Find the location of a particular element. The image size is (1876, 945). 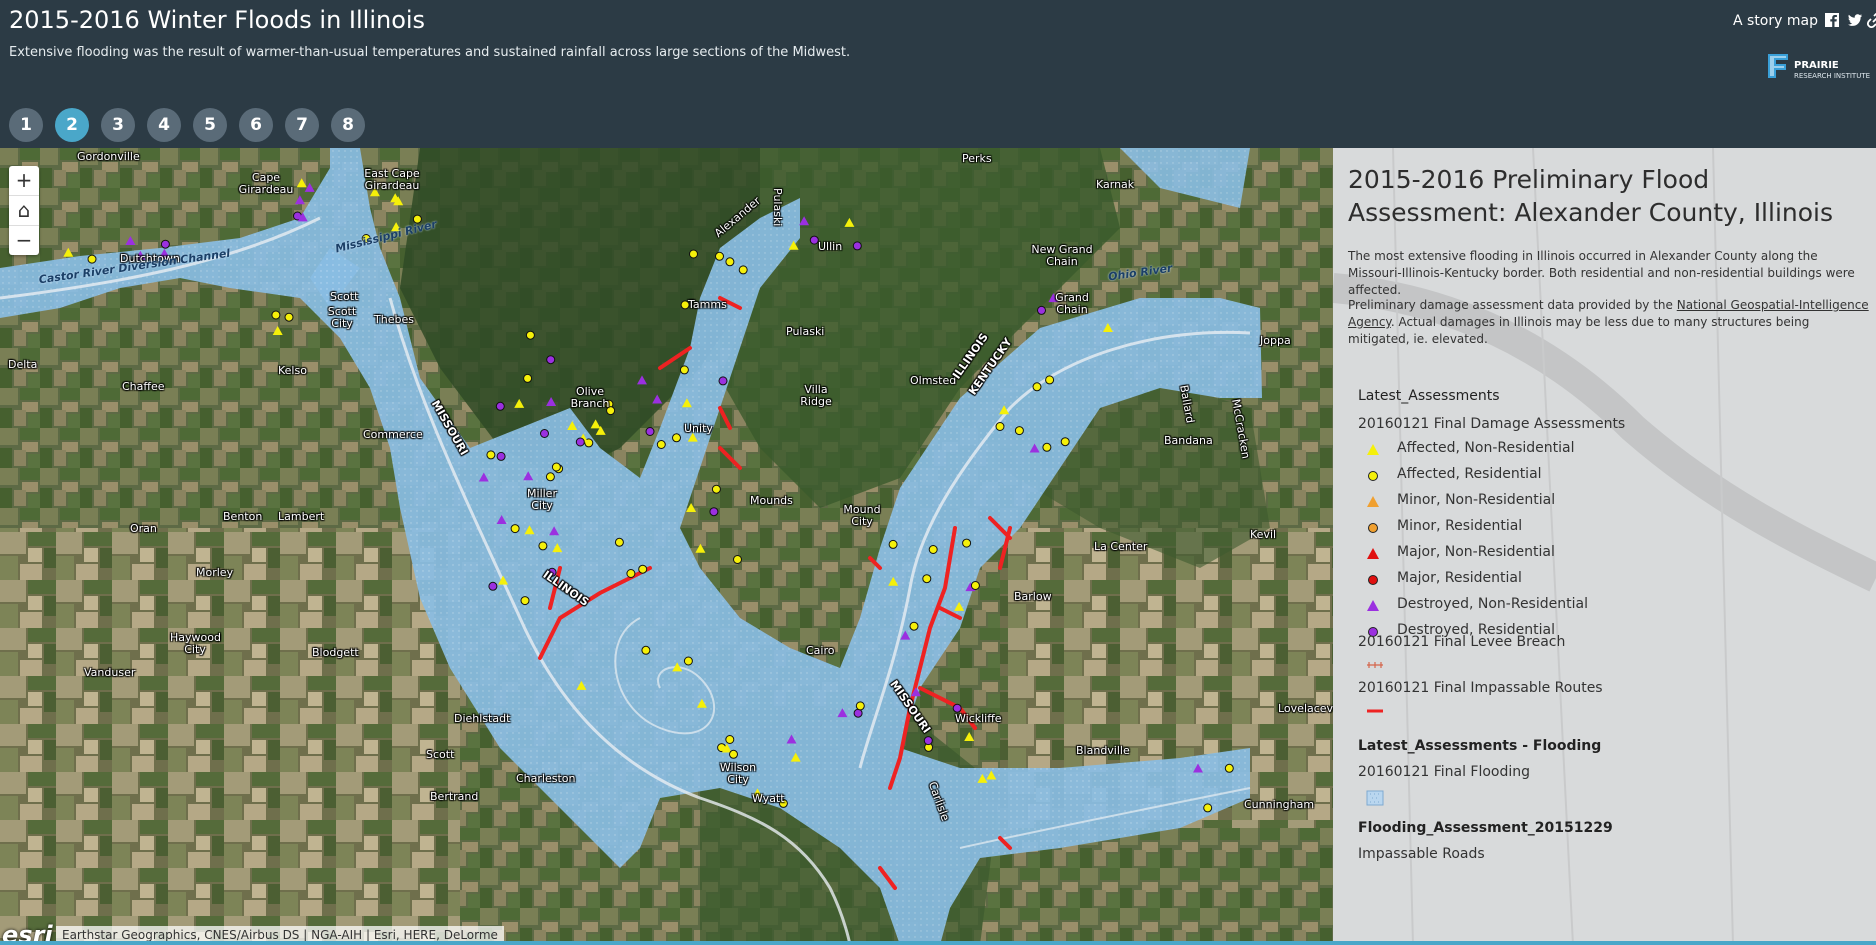

tab-4: 4 is located at coordinates (164, 125).